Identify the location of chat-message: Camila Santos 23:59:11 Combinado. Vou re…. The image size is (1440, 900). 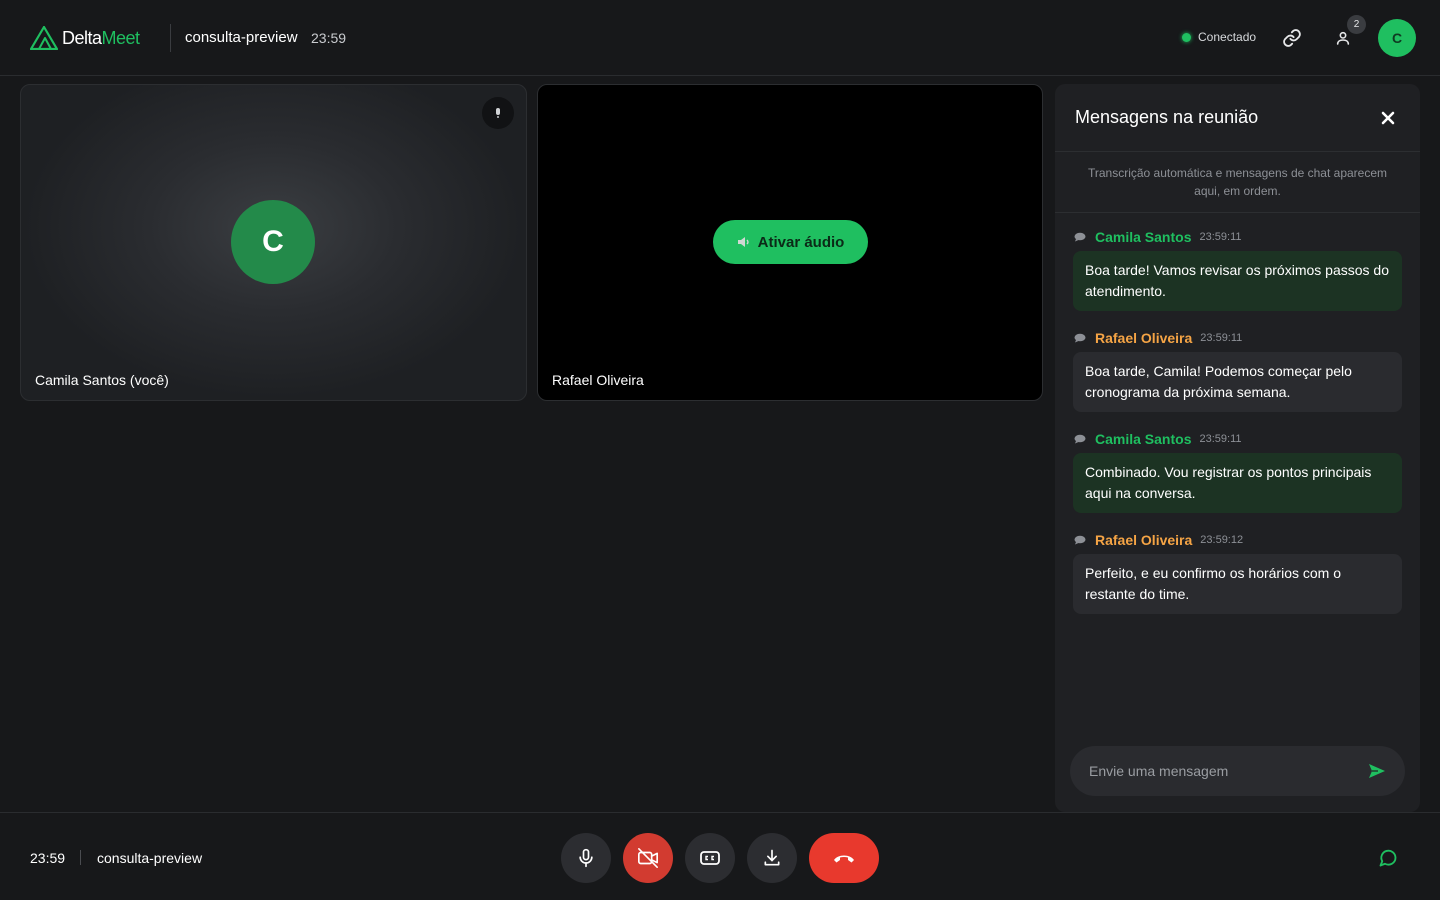
(1237, 471).